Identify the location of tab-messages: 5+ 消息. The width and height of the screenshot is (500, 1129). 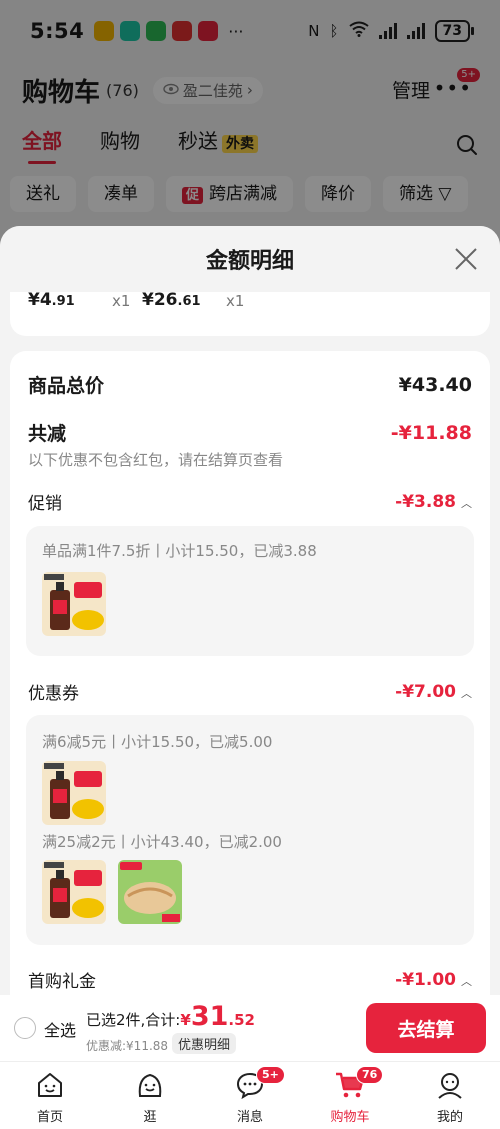
(250, 1095).